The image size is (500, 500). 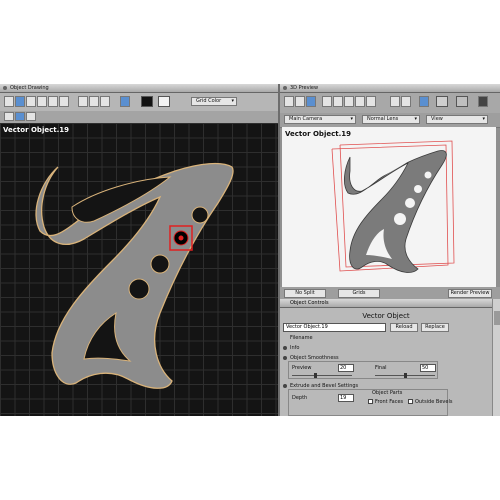 I want to click on object-drawing-title: Object Drawing, so click(x=29, y=88).